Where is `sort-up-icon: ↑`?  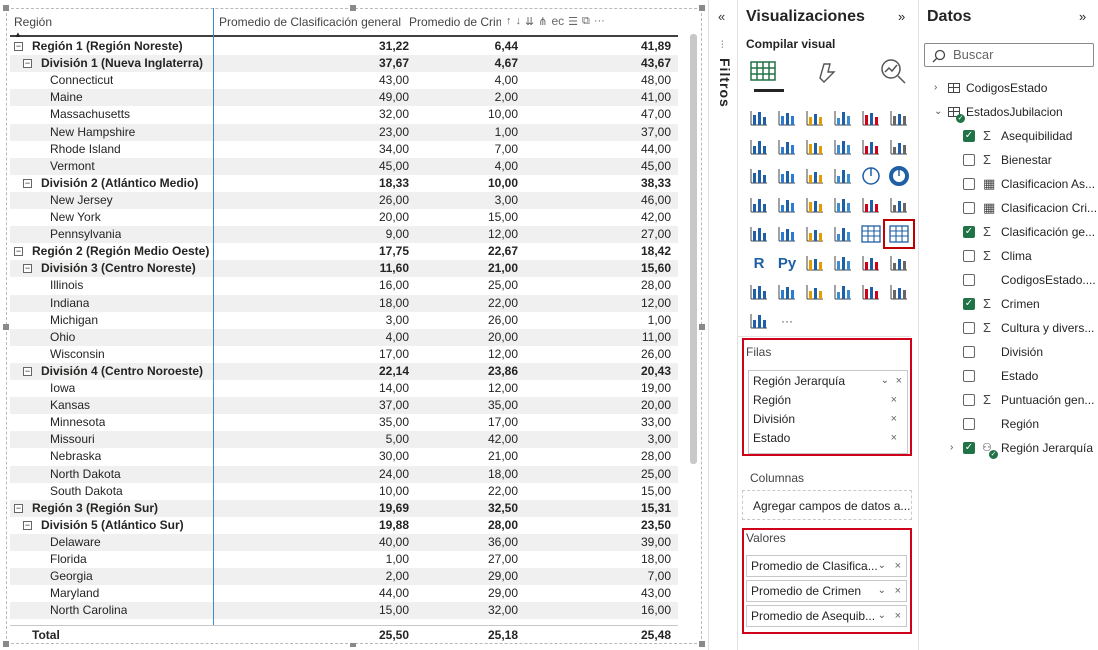
sort-up-icon: ↑ is located at coordinates (509, 21).